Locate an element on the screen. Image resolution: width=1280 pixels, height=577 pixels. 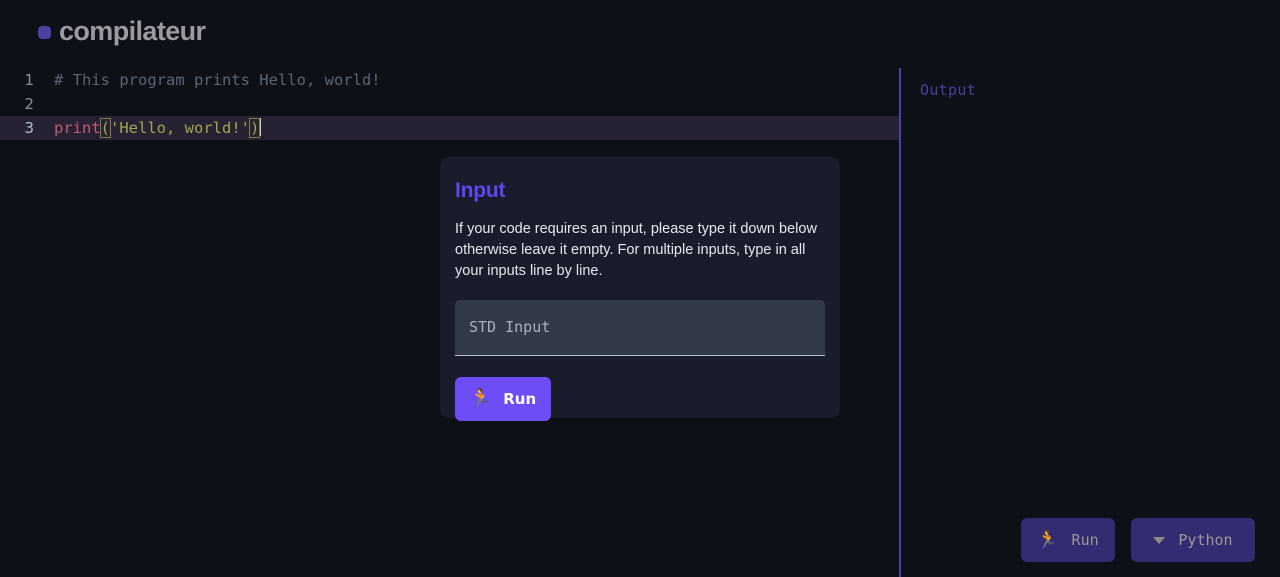
run-button-output-label: Run is located at coordinates (1085, 540).